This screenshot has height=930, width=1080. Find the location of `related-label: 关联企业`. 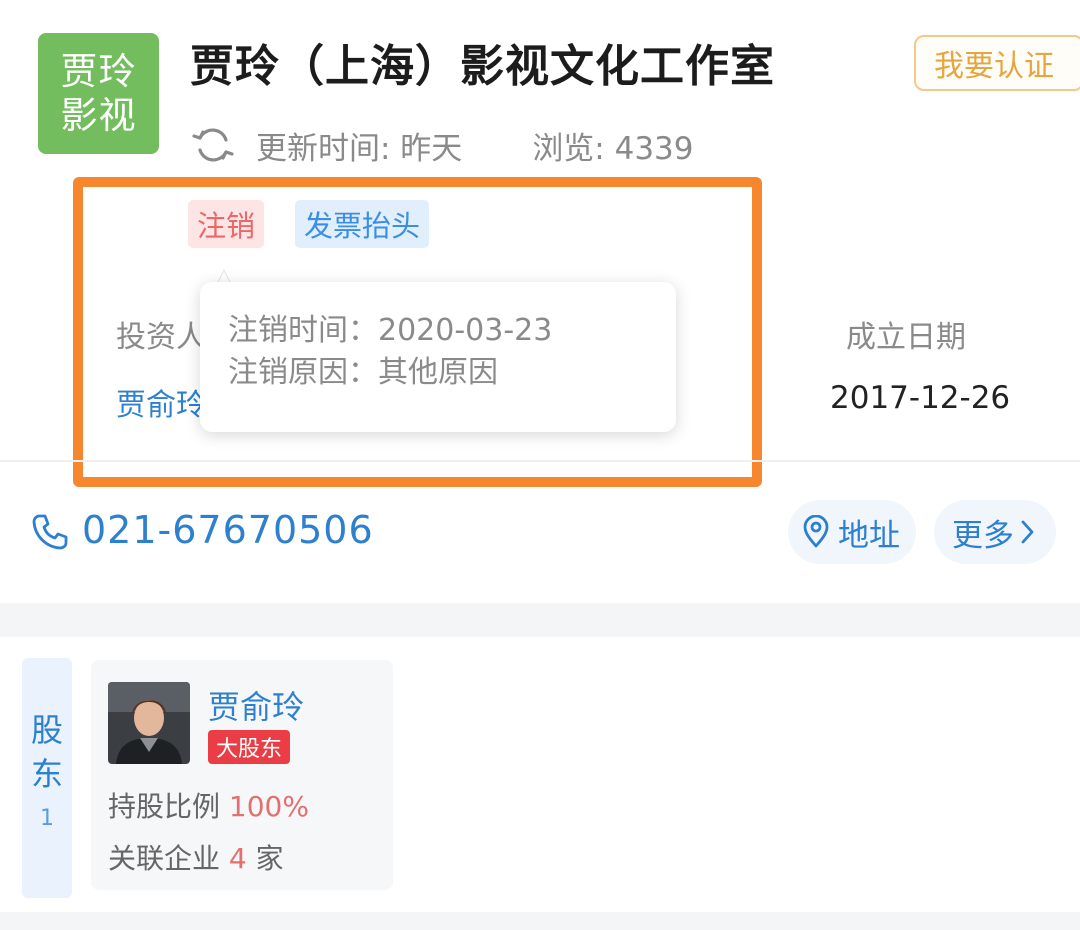

related-label: 关联企业 is located at coordinates (164, 858).